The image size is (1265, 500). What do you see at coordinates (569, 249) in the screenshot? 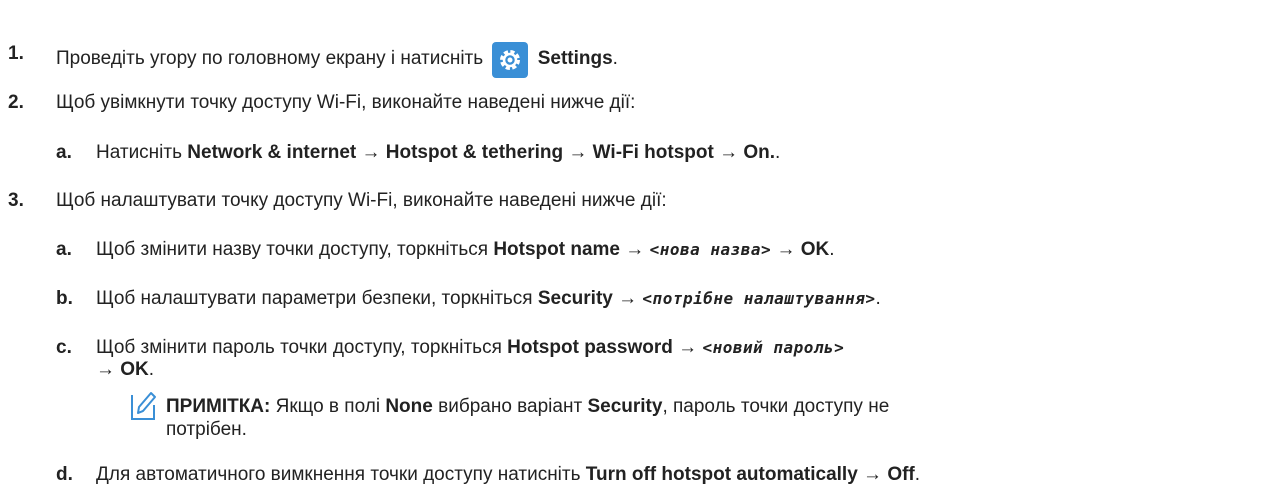
I see `menu-path: Hotspot name →` at bounding box center [569, 249].